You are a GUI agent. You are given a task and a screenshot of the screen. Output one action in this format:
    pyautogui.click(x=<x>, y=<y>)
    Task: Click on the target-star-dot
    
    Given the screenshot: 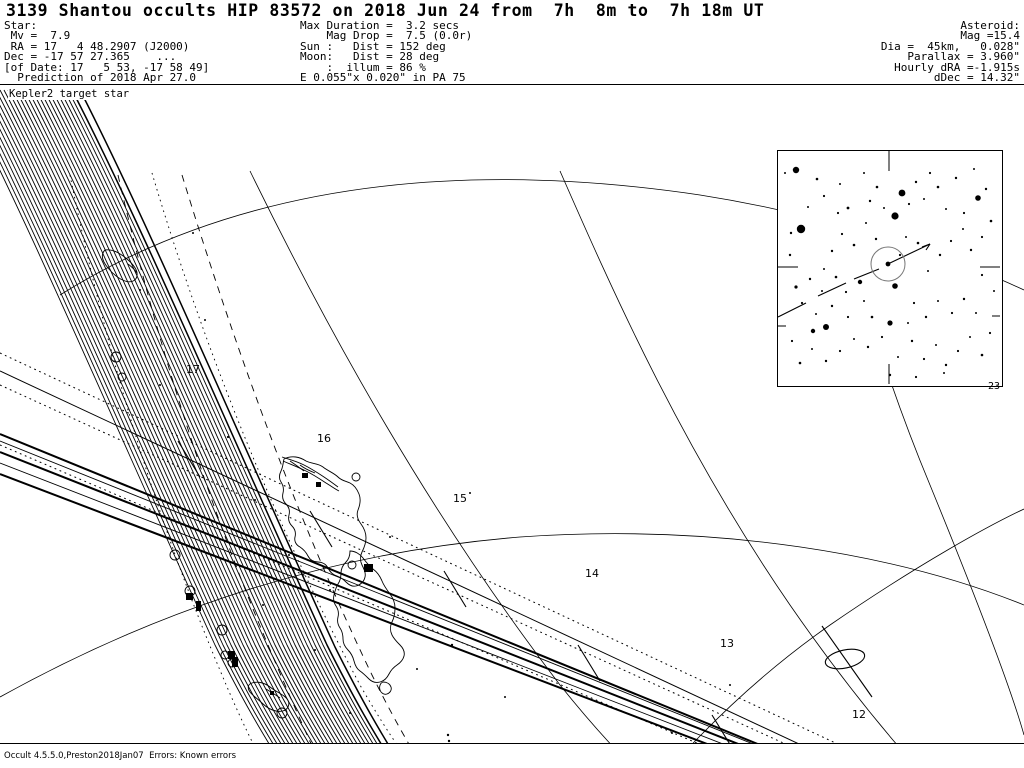 What is the action you would take?
    pyautogui.click(x=888, y=264)
    